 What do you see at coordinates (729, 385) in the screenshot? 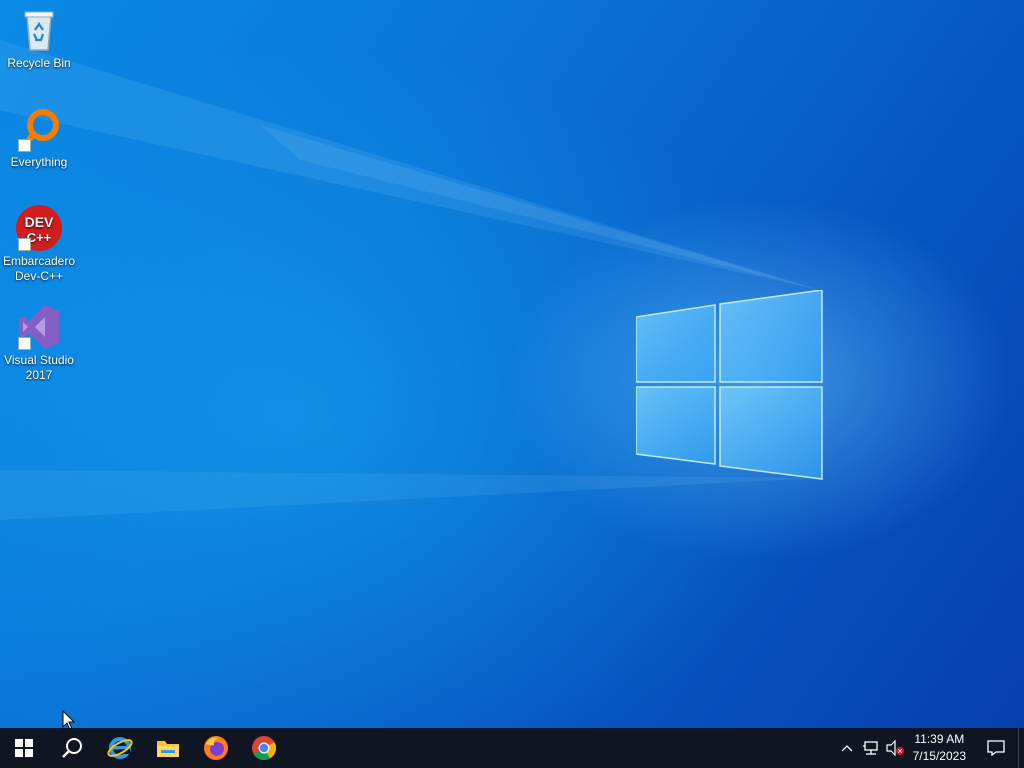
I see `windows-logo-wallpaper` at bounding box center [729, 385].